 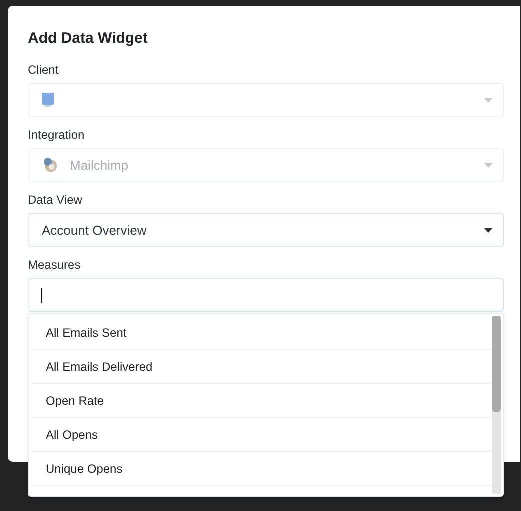 I want to click on menu-item: All Emails Delivered, so click(x=262, y=367).